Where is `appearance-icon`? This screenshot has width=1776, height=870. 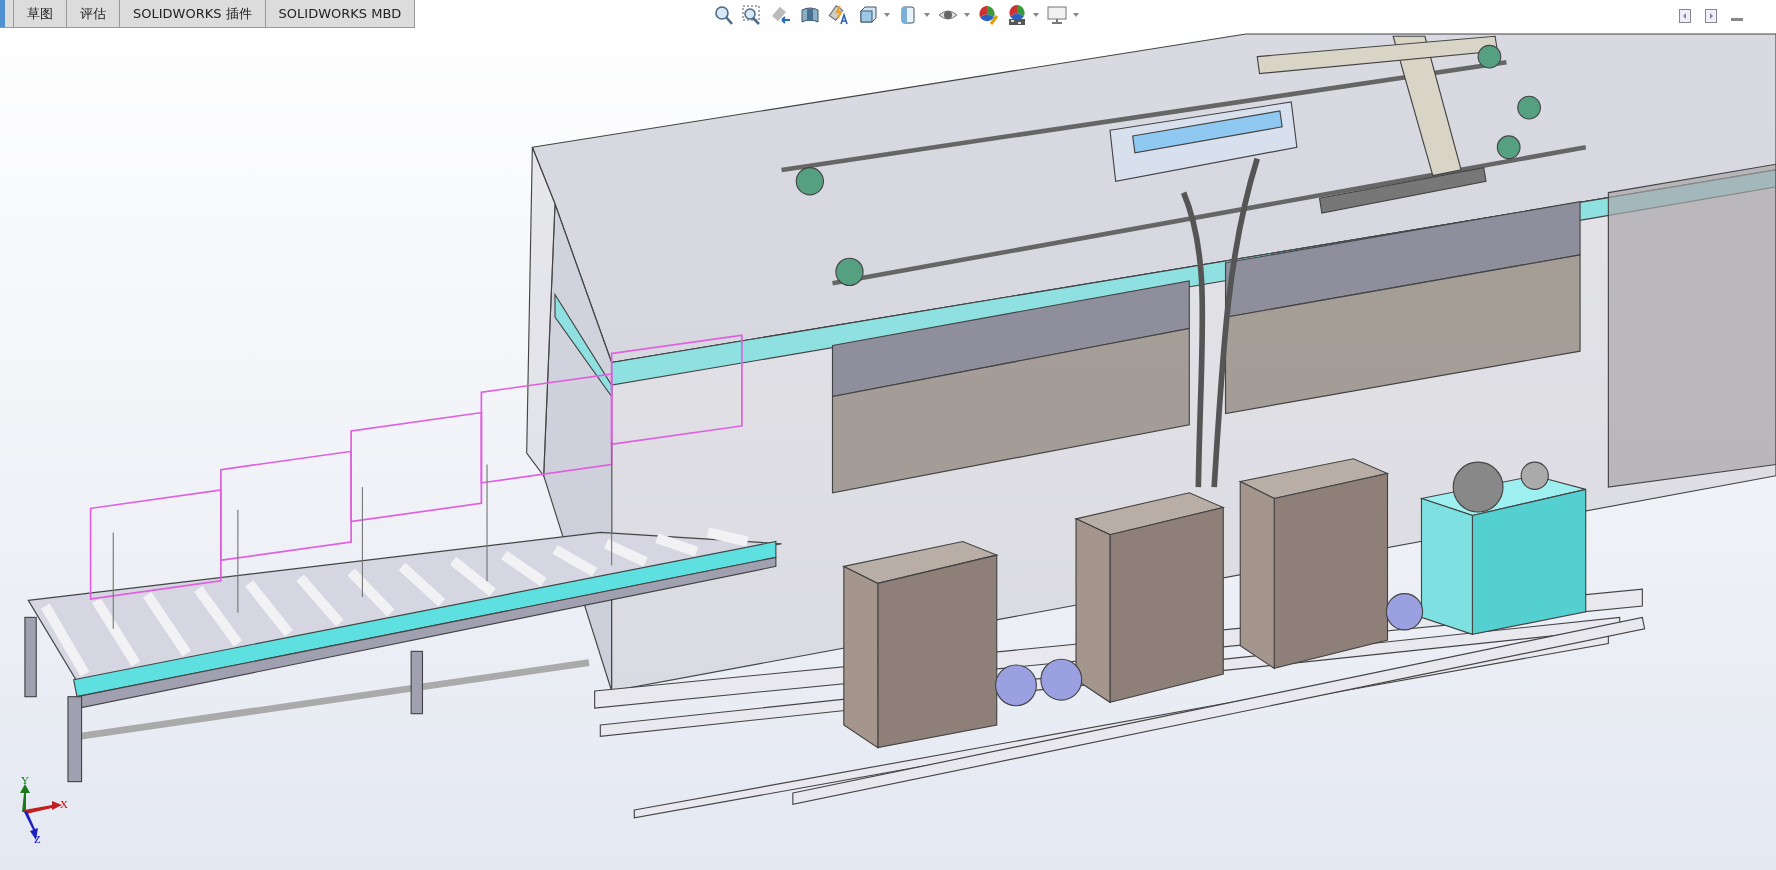 appearance-icon is located at coordinates (988, 15).